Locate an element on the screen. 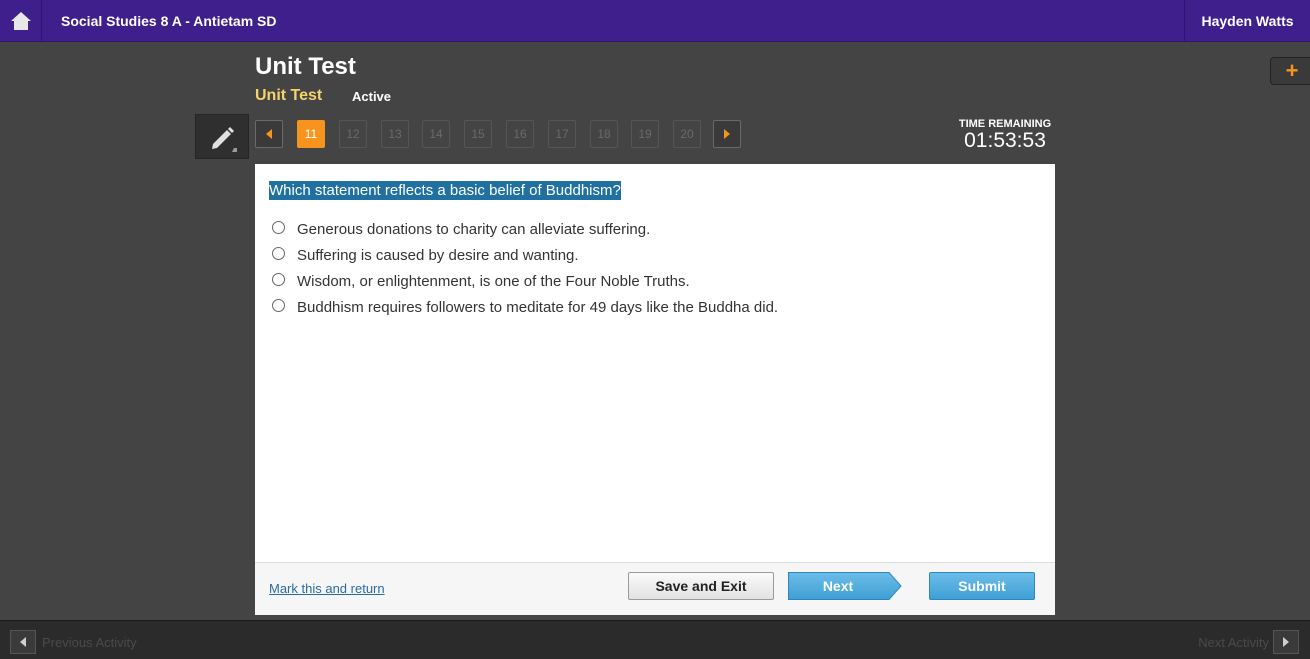 The height and width of the screenshot is (659, 1310). question-number-button: 11 is located at coordinates (311, 134).